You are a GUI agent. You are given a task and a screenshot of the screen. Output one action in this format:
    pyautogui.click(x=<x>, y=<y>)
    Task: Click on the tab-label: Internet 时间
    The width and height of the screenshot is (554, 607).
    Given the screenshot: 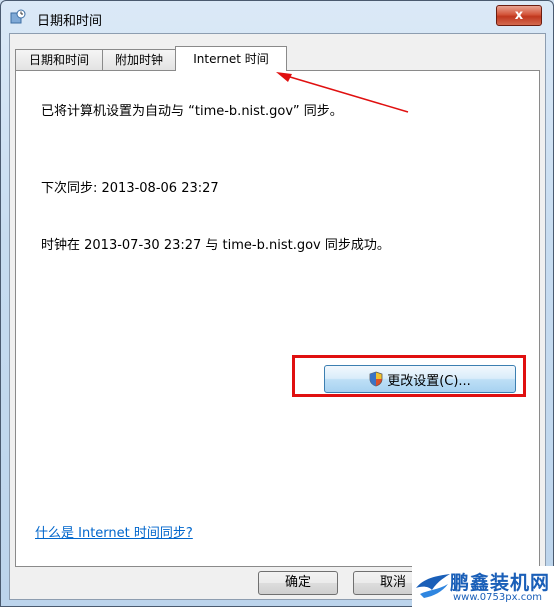 What is the action you would take?
    pyautogui.click(x=231, y=59)
    